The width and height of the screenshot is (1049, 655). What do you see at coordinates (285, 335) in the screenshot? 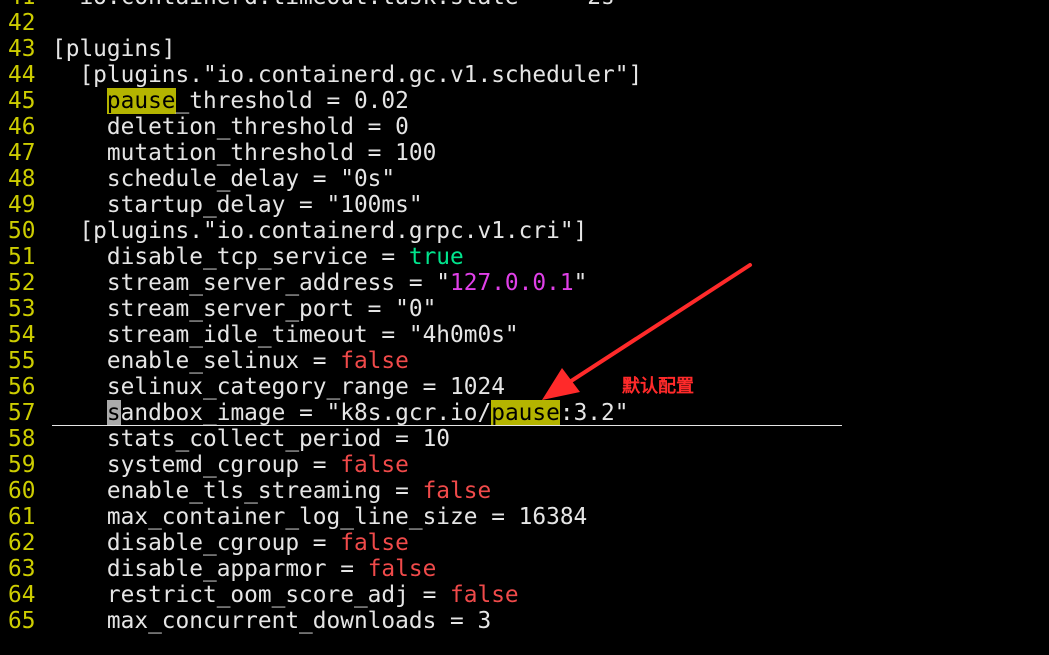
I see `line-content: stream_idle_timeout = "4h0m0s"` at bounding box center [285, 335].